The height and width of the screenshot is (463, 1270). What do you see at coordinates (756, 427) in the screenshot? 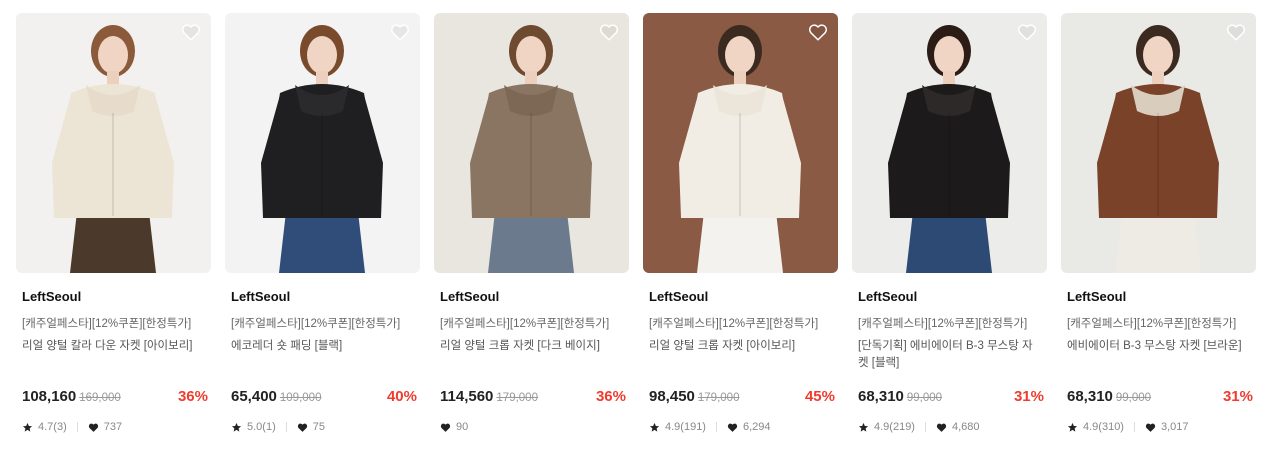
I see `like-count: 6,294` at bounding box center [756, 427].